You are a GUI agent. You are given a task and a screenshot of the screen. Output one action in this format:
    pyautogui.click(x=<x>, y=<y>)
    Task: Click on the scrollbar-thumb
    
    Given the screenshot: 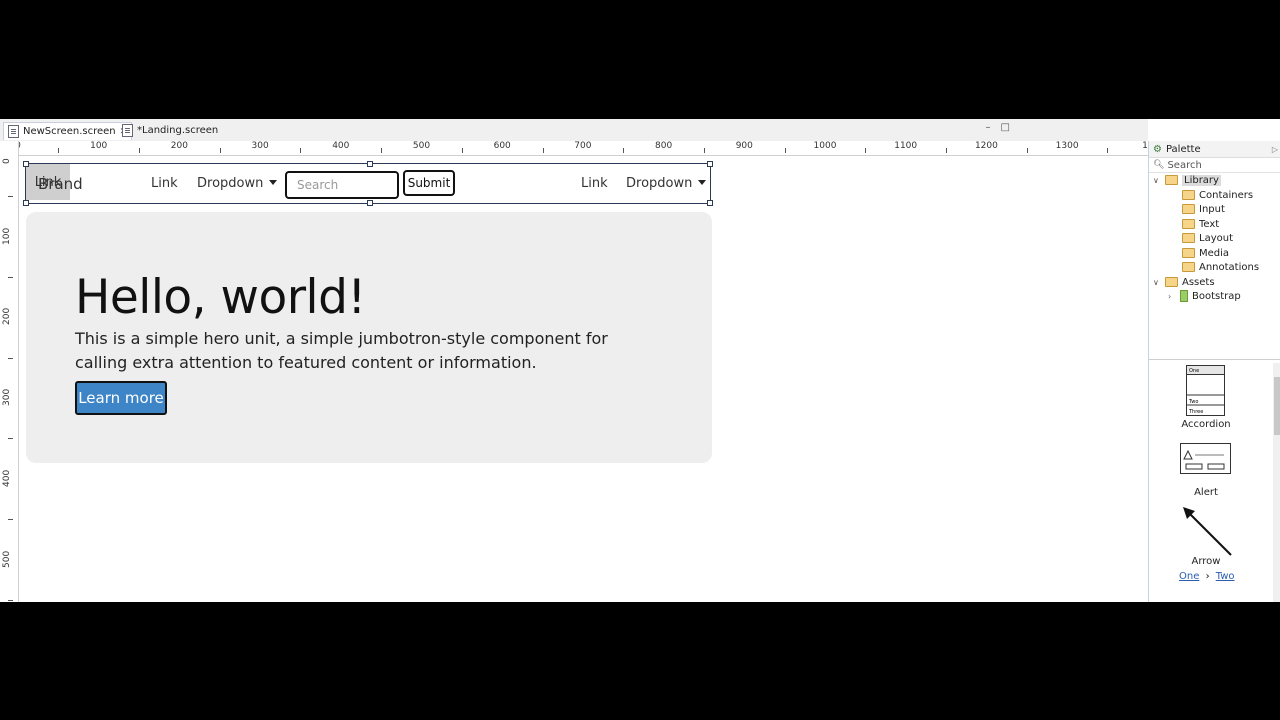 What is the action you would take?
    pyautogui.click(x=1277, y=406)
    